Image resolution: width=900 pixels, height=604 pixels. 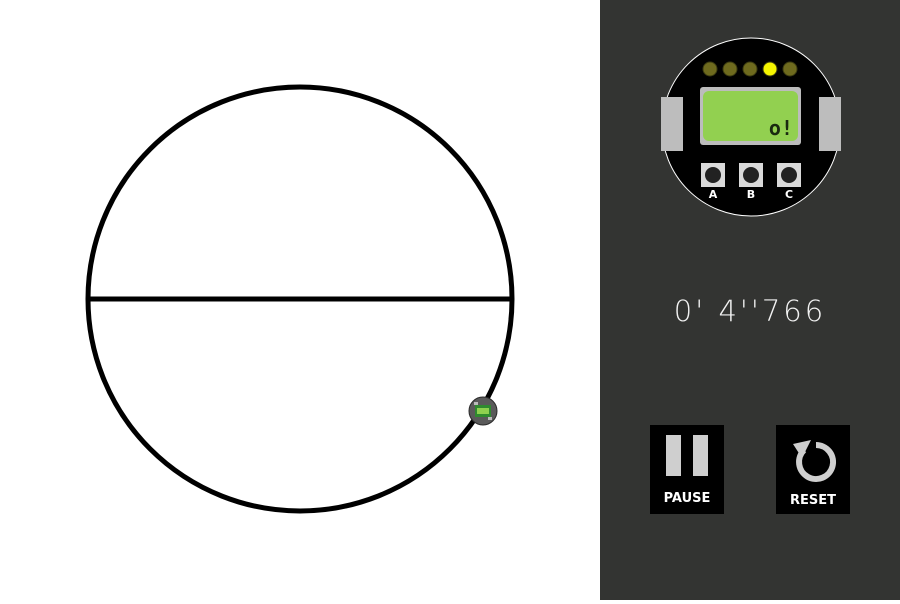 I want to click on robot-icon, so click(x=483, y=411).